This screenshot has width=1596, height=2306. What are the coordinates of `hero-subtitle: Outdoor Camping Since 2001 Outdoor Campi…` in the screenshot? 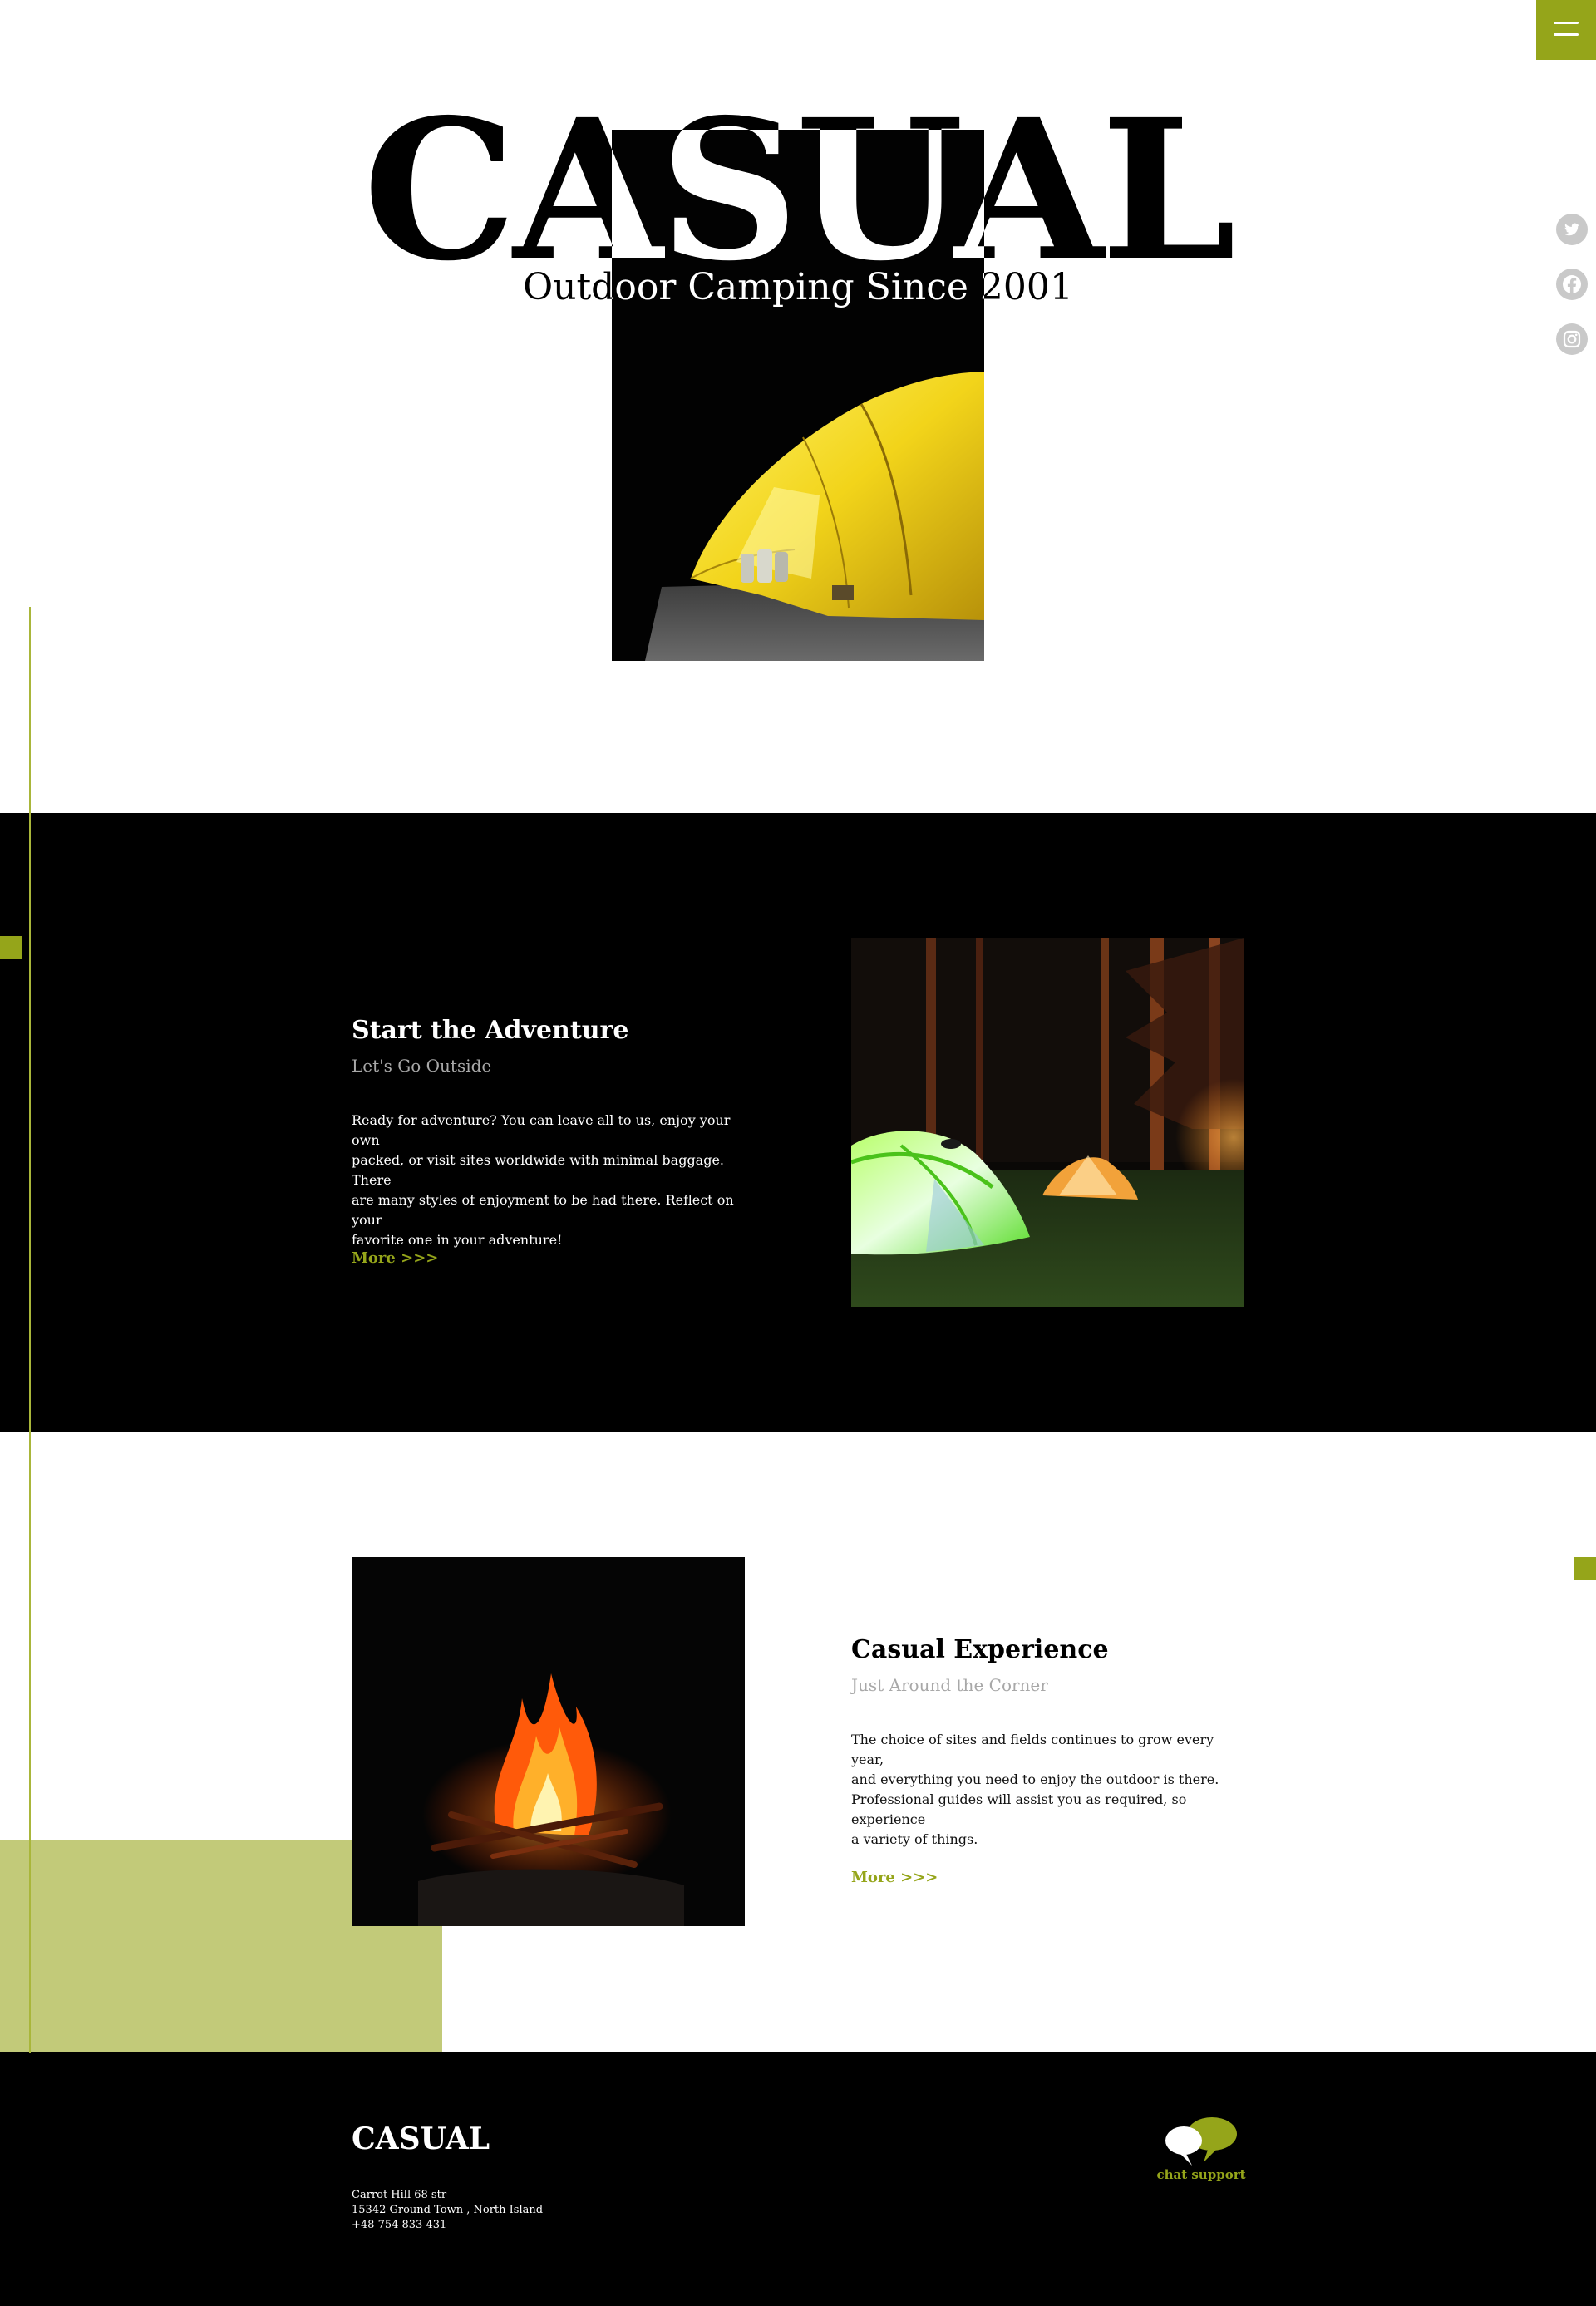 It's located at (798, 287).